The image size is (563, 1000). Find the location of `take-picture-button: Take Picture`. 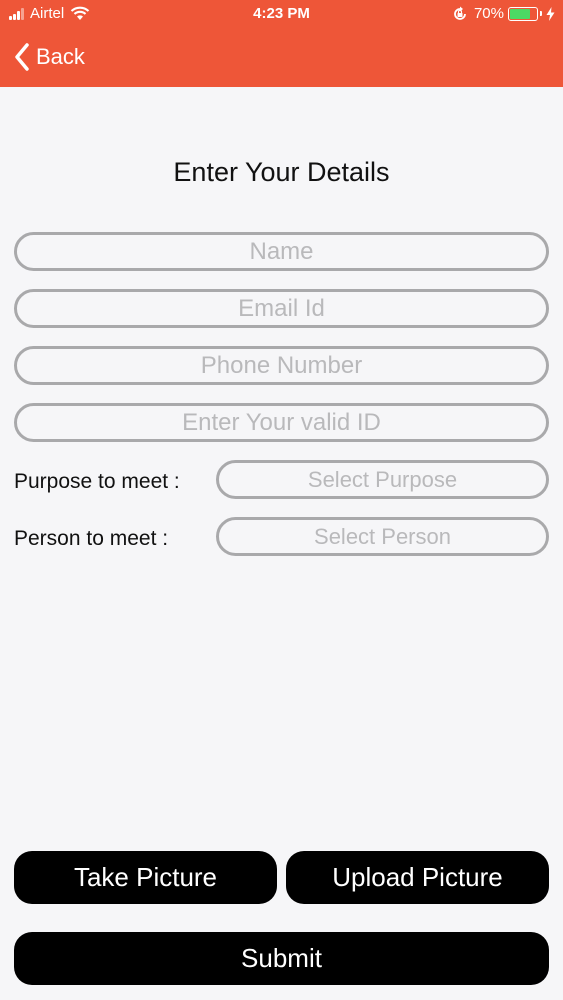

take-picture-button: Take Picture is located at coordinates (145, 877).